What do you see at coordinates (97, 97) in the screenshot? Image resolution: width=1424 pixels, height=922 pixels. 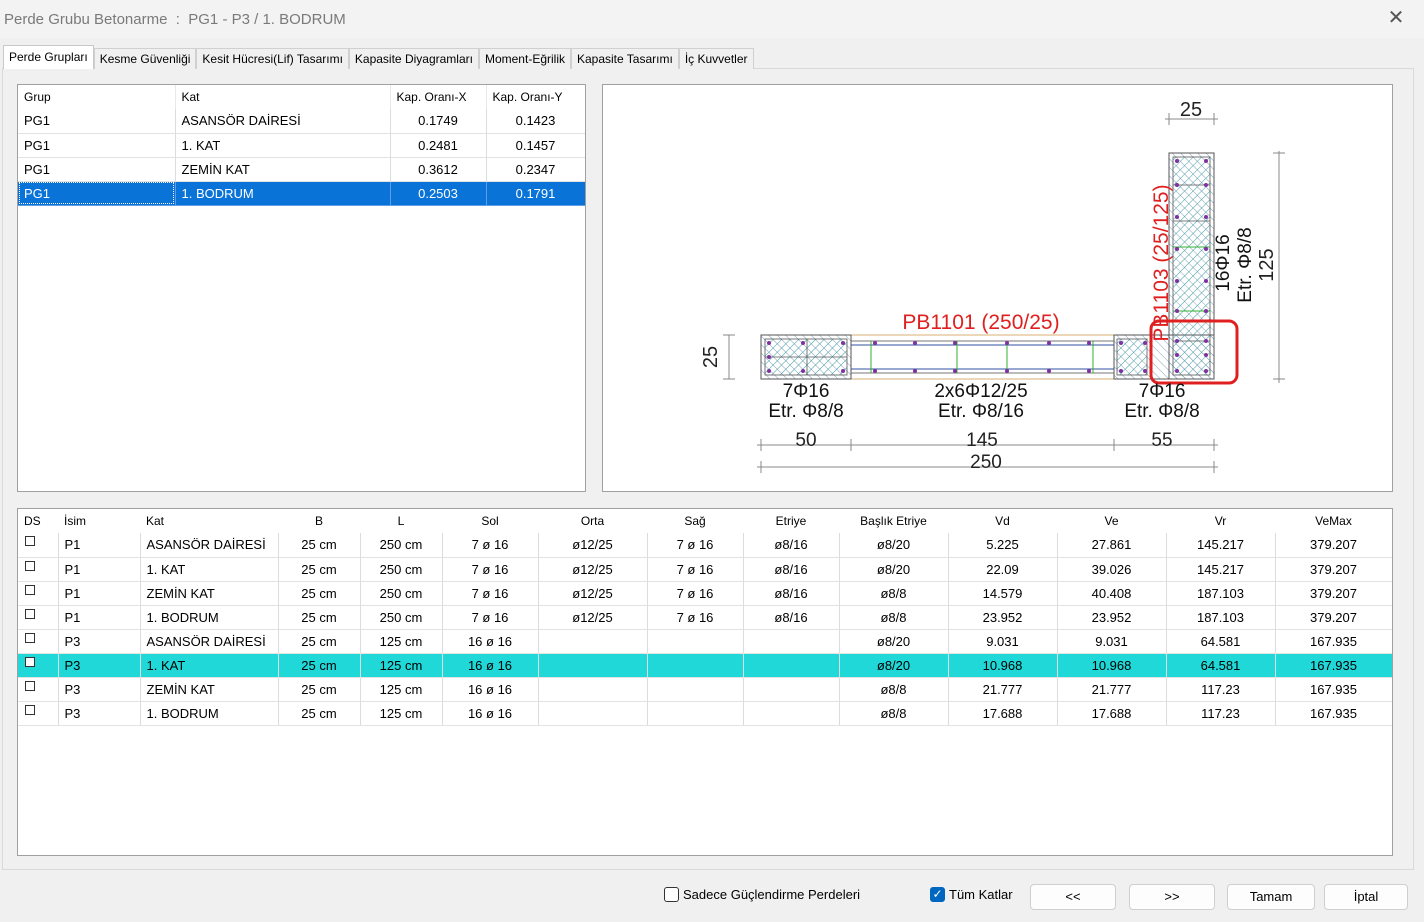 I see `col-header-grup: Grup` at bounding box center [97, 97].